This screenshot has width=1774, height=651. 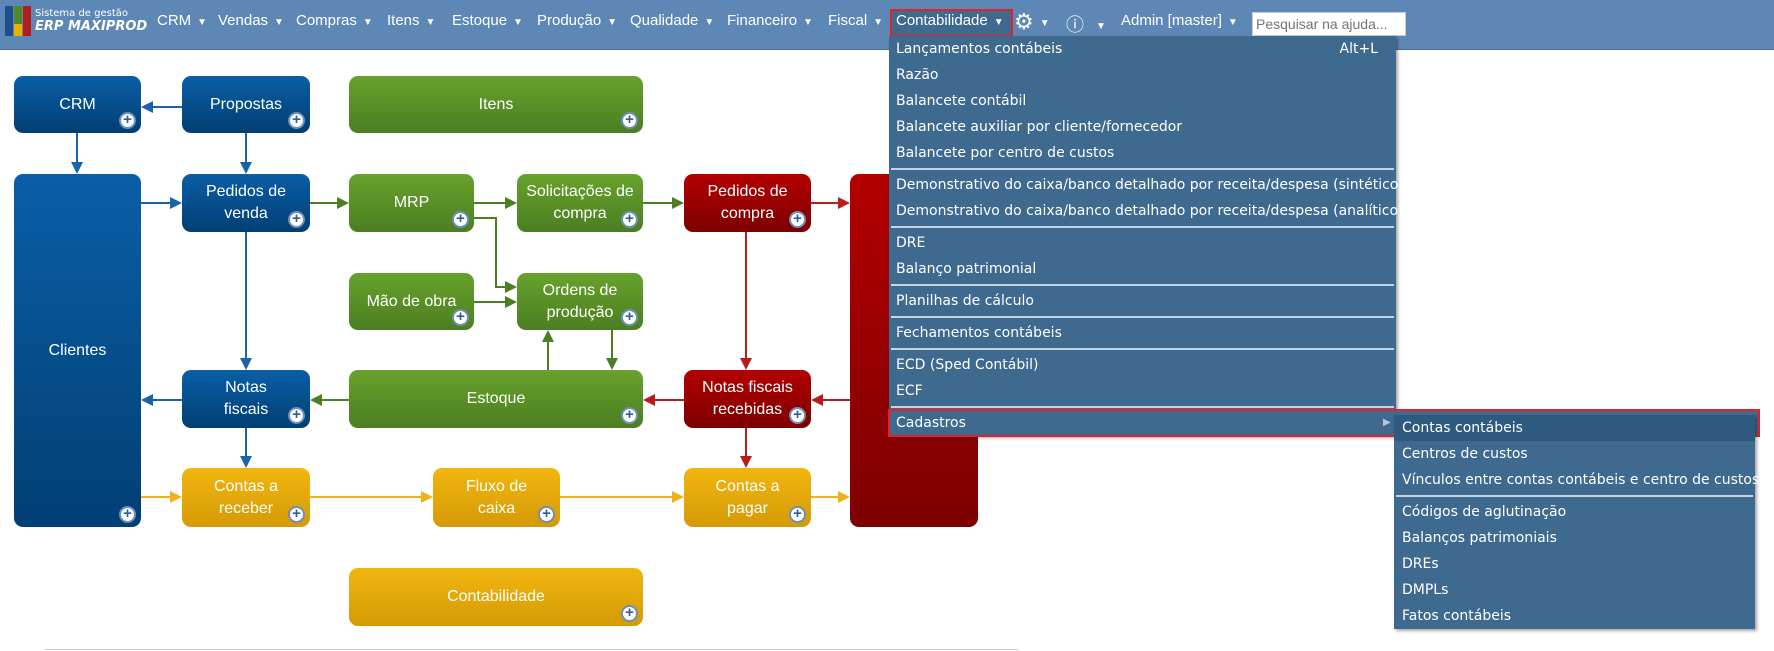 I want to click on box-label: Pedidos de compra, so click(x=747, y=202).